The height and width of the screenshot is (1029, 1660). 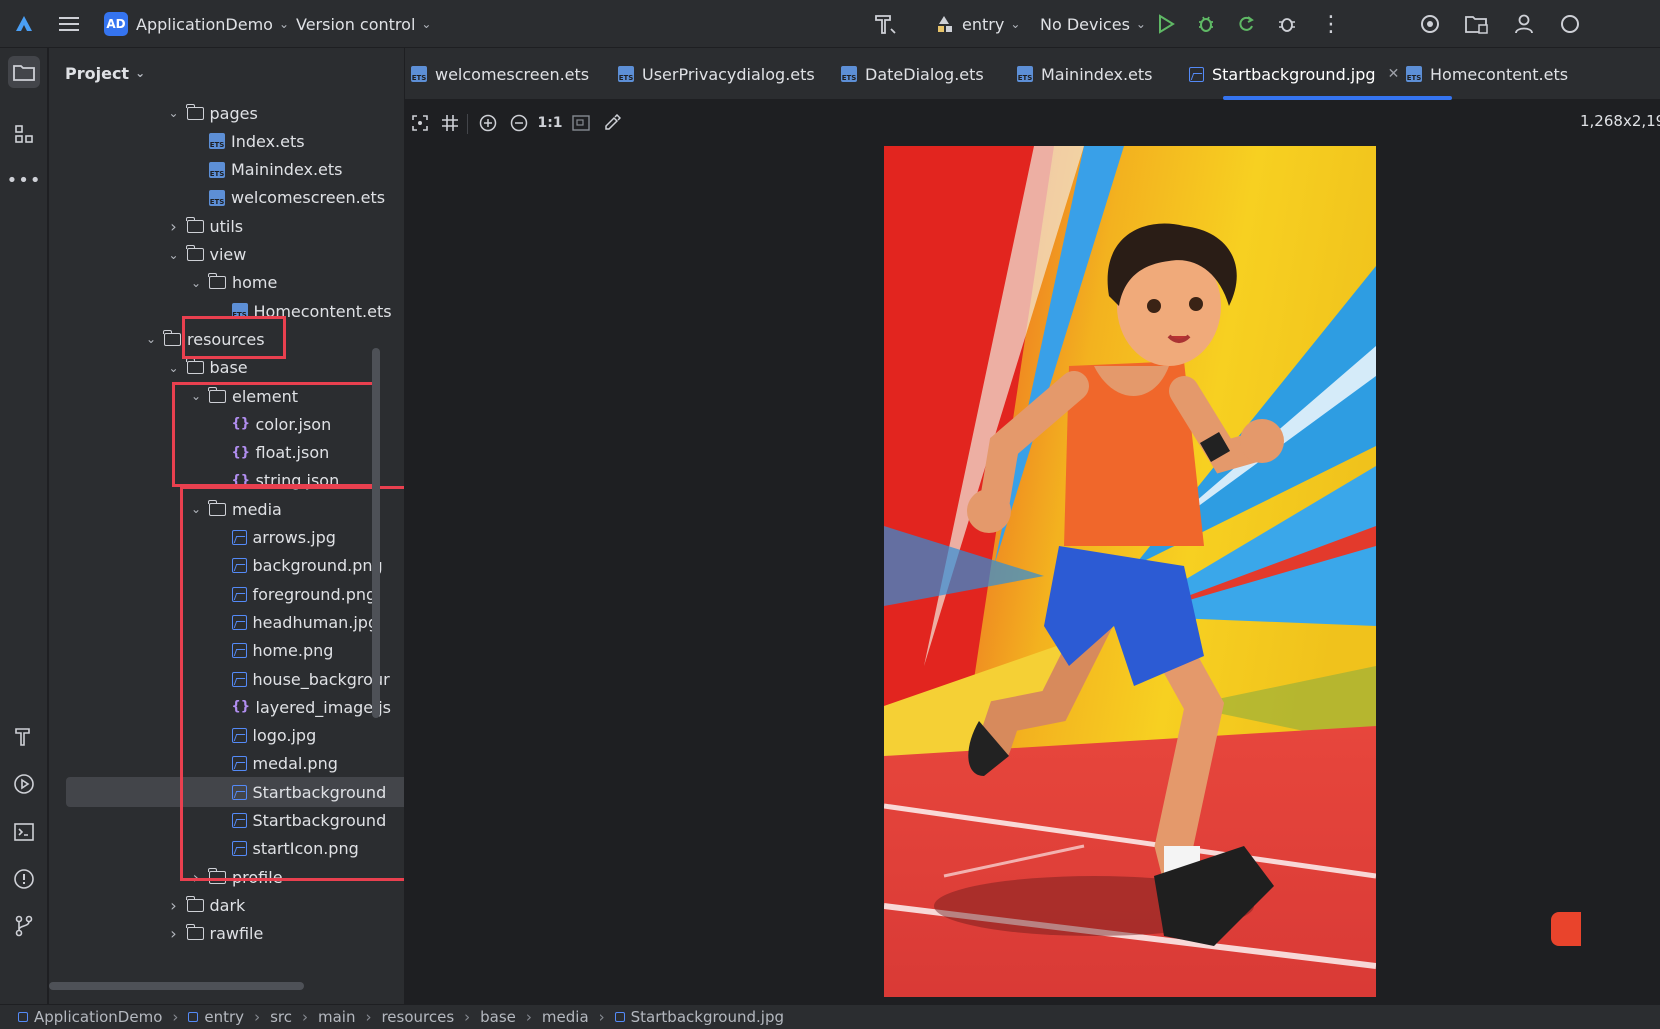 I want to click on tree-folder-row: ⌄ pages, so click(x=226, y=113).